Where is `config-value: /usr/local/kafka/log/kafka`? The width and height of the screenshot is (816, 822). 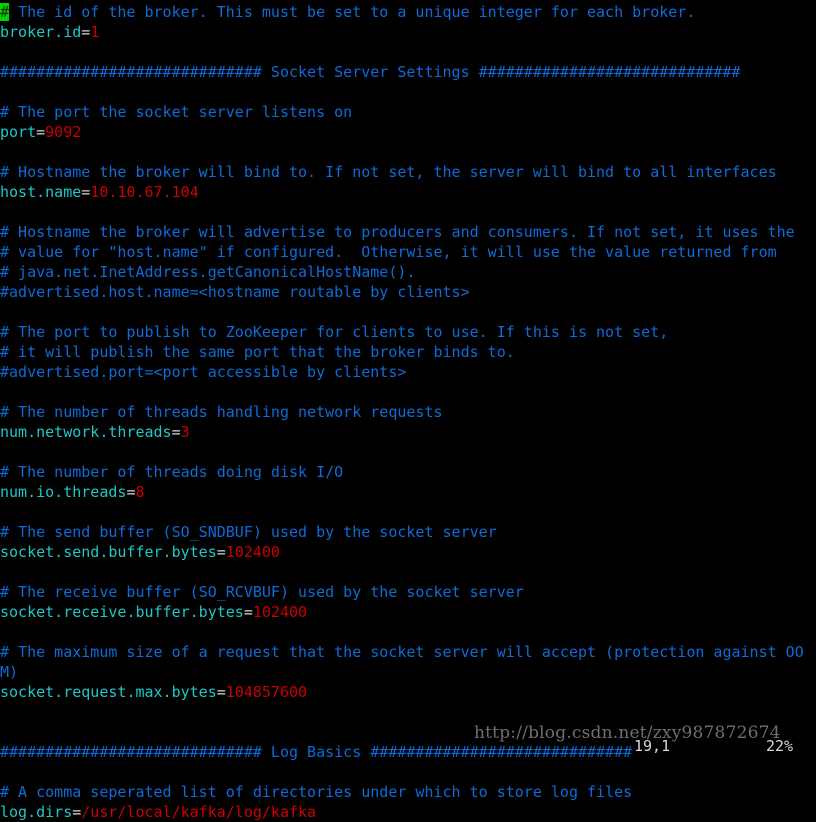 config-value: /usr/local/kafka/log/kafka is located at coordinates (199, 812).